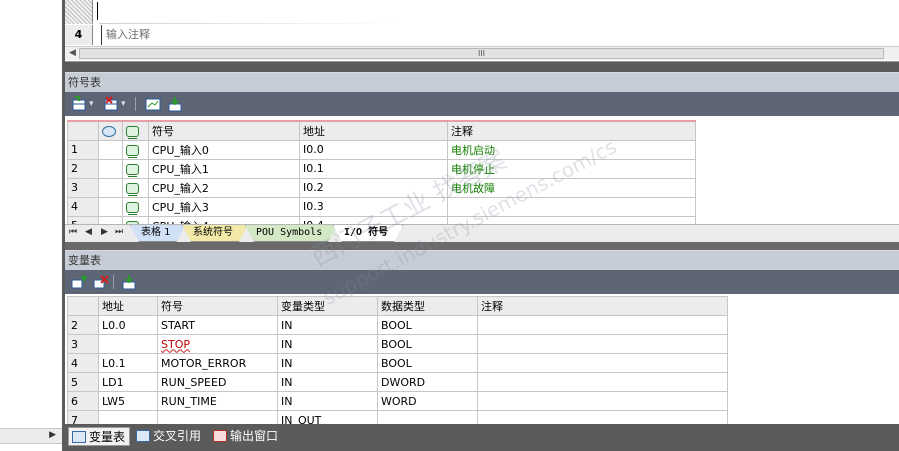  Describe the element at coordinates (217, 363) in the screenshot. I see `symbol-cell: MOTOR_ERROR` at that location.